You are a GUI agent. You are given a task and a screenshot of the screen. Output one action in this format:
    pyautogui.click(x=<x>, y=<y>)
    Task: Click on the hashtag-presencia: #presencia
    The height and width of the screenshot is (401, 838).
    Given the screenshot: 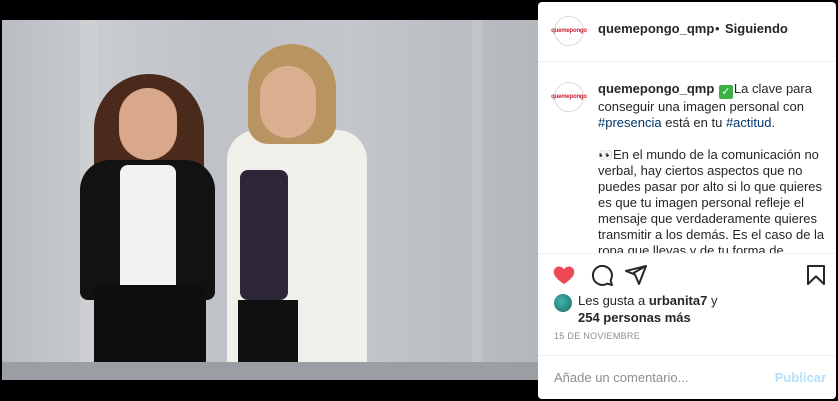 What is the action you would take?
    pyautogui.click(x=630, y=122)
    